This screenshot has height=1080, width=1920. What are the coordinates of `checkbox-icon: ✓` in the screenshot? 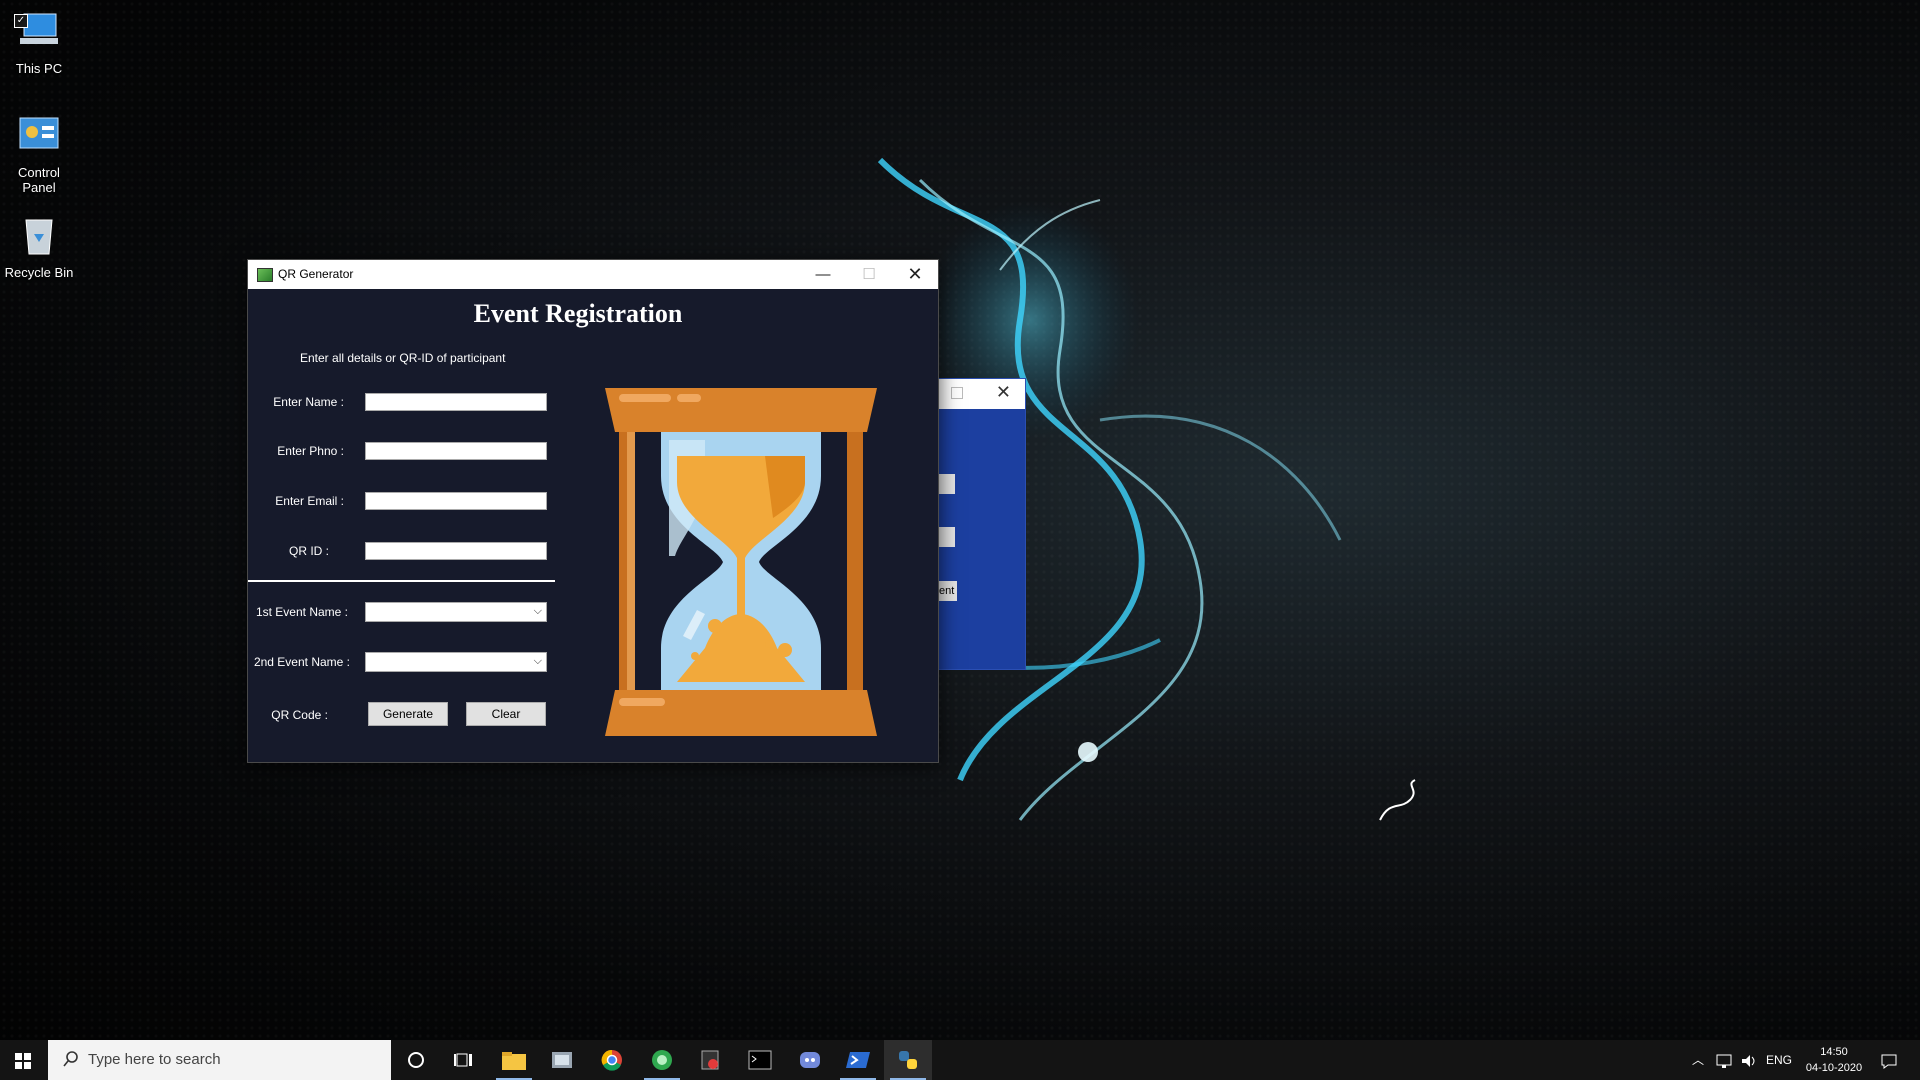 It's located at (21, 21).